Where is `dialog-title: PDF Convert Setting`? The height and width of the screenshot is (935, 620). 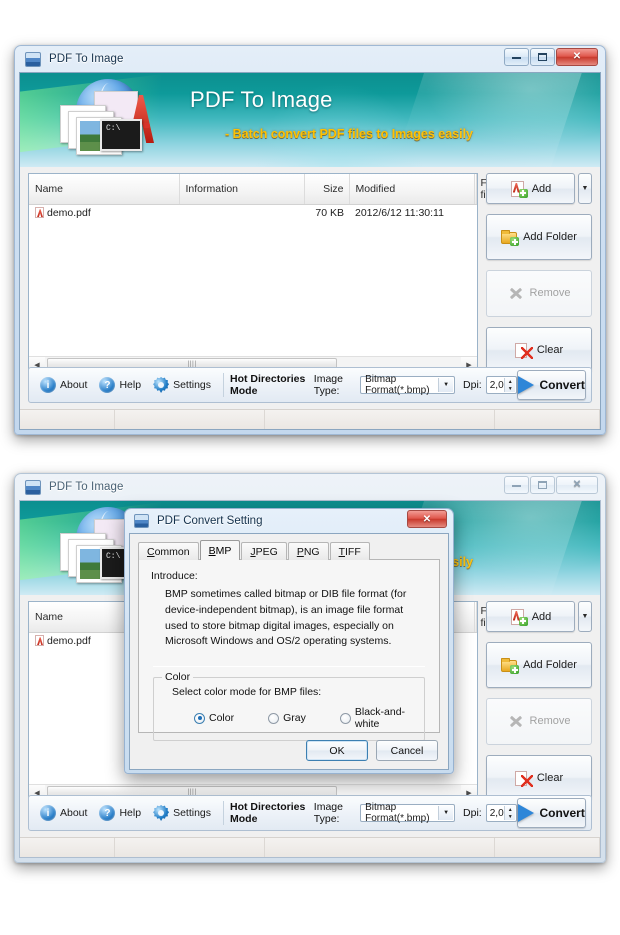 dialog-title: PDF Convert Setting is located at coordinates (210, 521).